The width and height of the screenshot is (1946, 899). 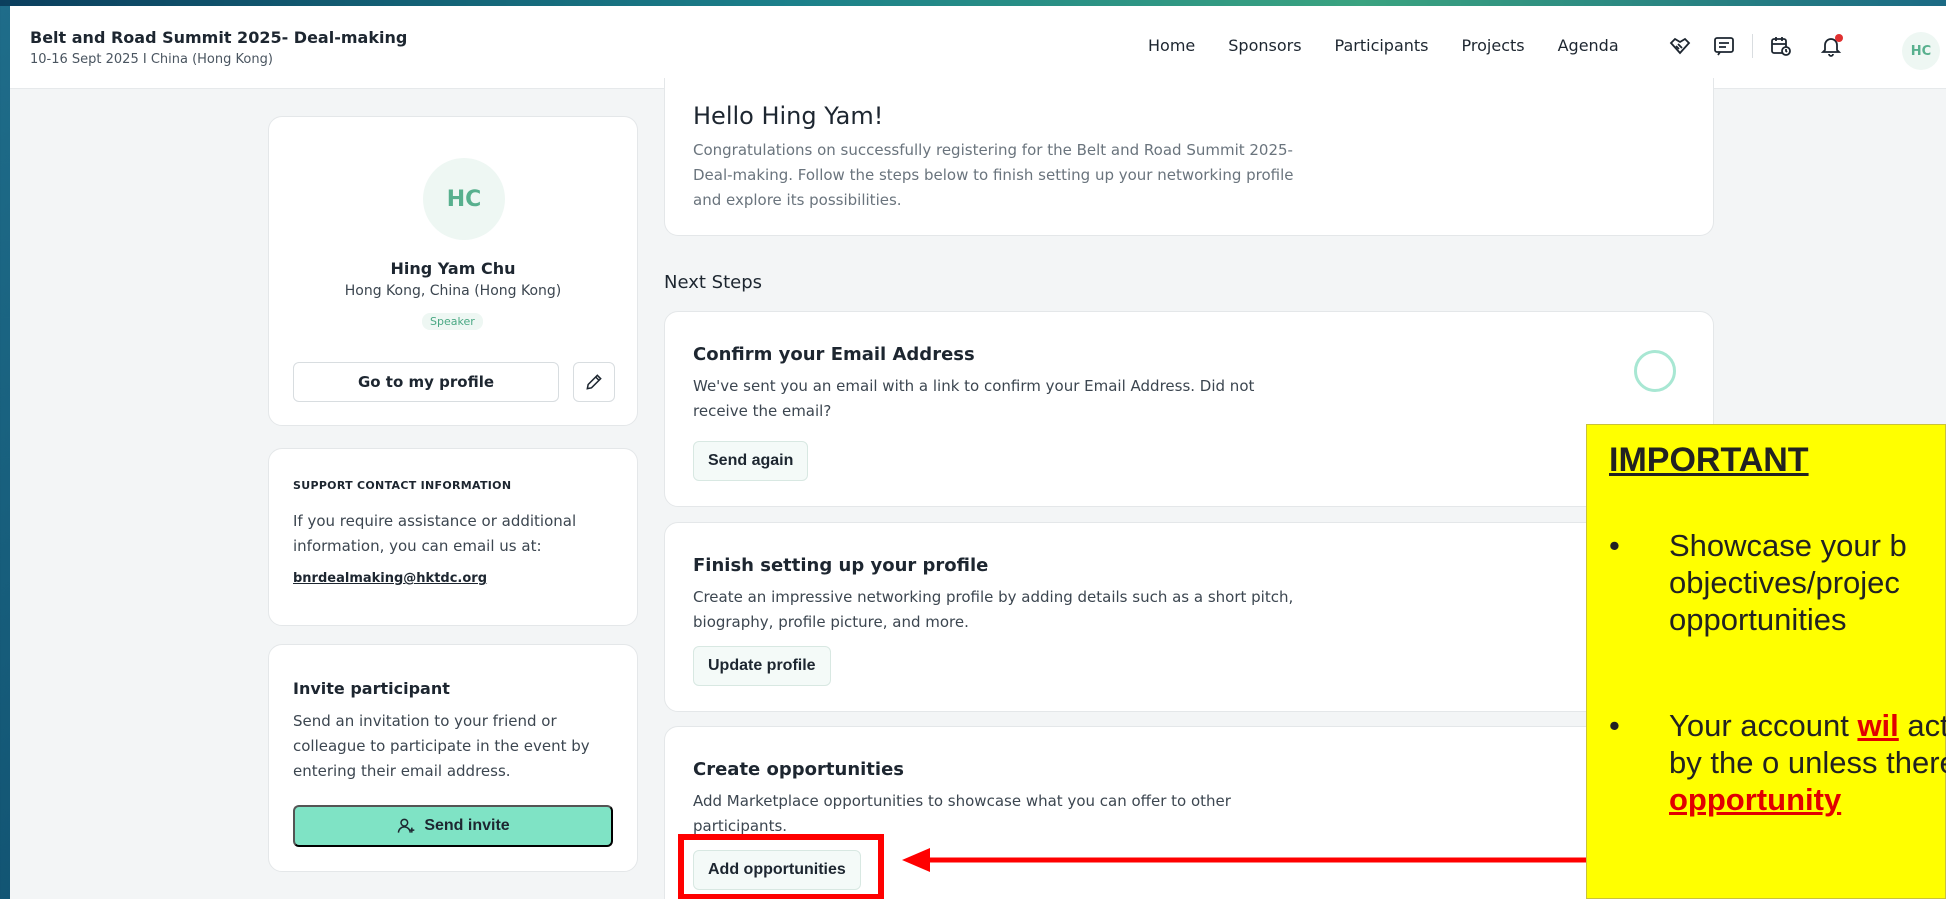 I want to click on status-circle-icon, so click(x=1655, y=371).